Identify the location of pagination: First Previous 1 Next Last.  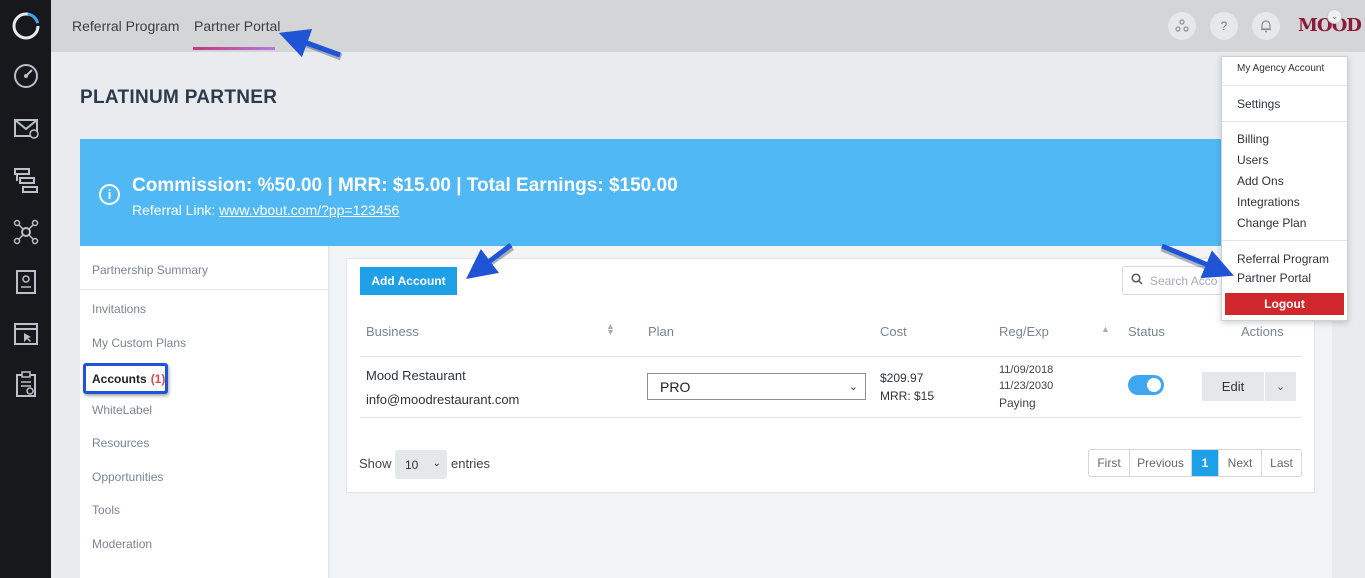
(1195, 463).